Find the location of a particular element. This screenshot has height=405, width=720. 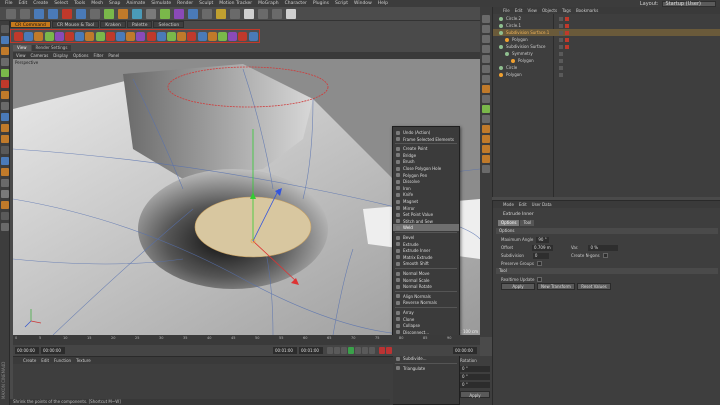

object-row-circle-1: Circle.1 is located at coordinates (606, 25).